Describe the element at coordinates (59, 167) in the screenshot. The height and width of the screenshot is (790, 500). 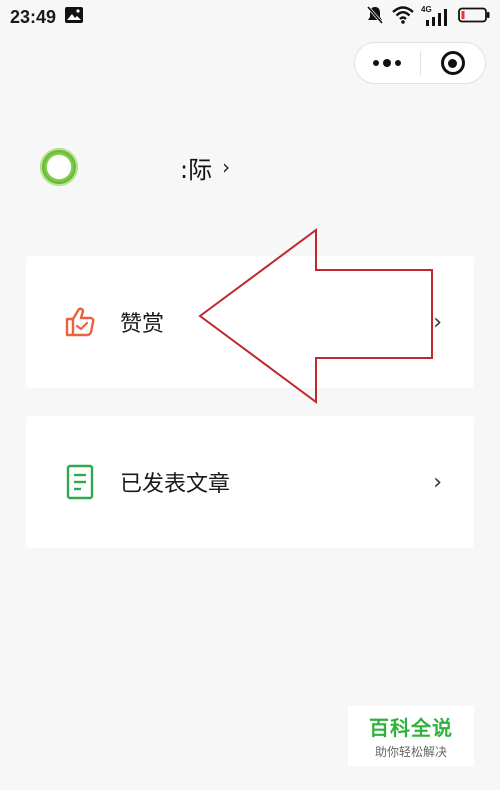
I see `avatar` at that location.